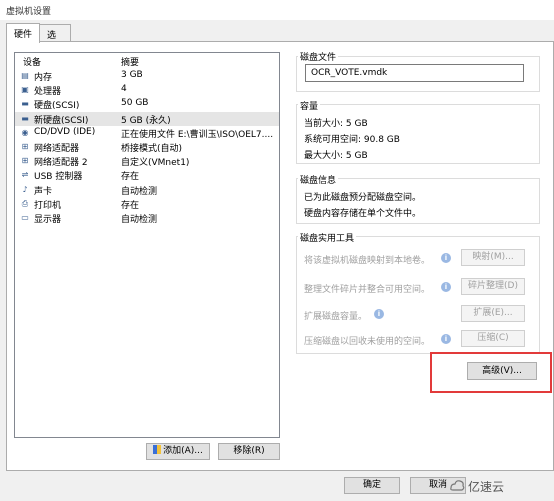 This screenshot has width=554, height=501. What do you see at coordinates (327, 237) in the screenshot?
I see `disk-tools-label: 磁盘实用工具` at bounding box center [327, 237].